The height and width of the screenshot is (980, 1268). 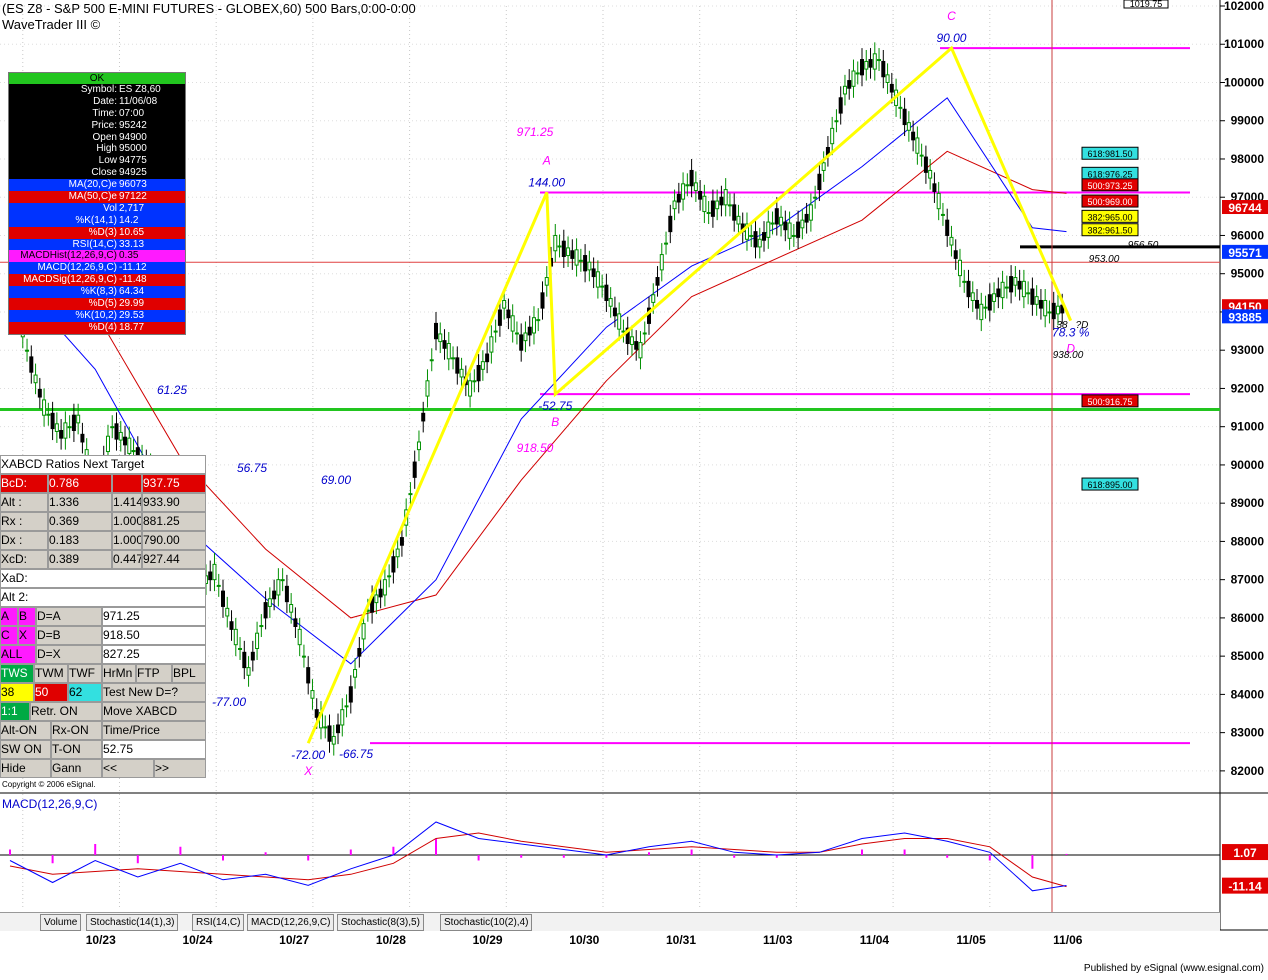 I want to click on indicator-tab: Stochastic(10(2),4), so click(x=486, y=922).